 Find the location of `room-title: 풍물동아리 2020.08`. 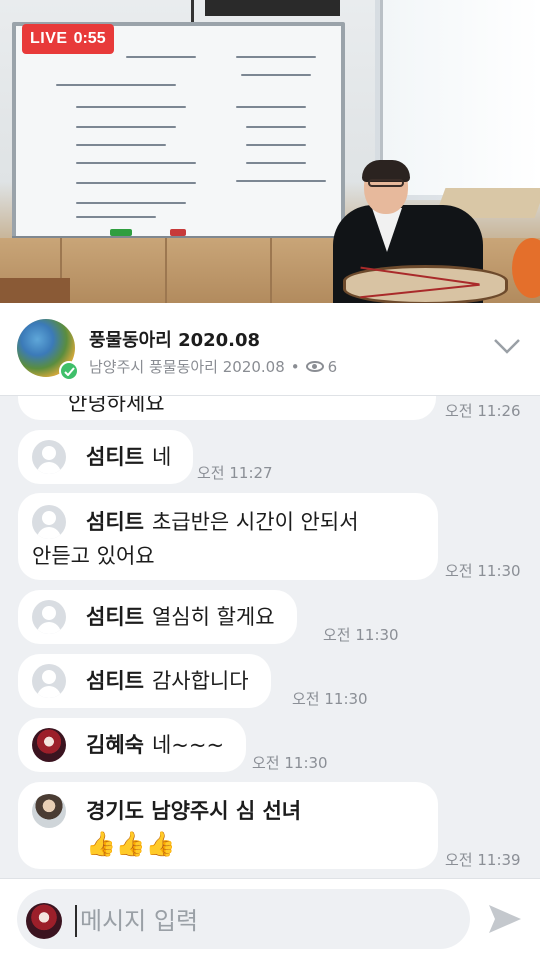

room-title: 풍물동아리 2020.08 is located at coordinates (175, 340).